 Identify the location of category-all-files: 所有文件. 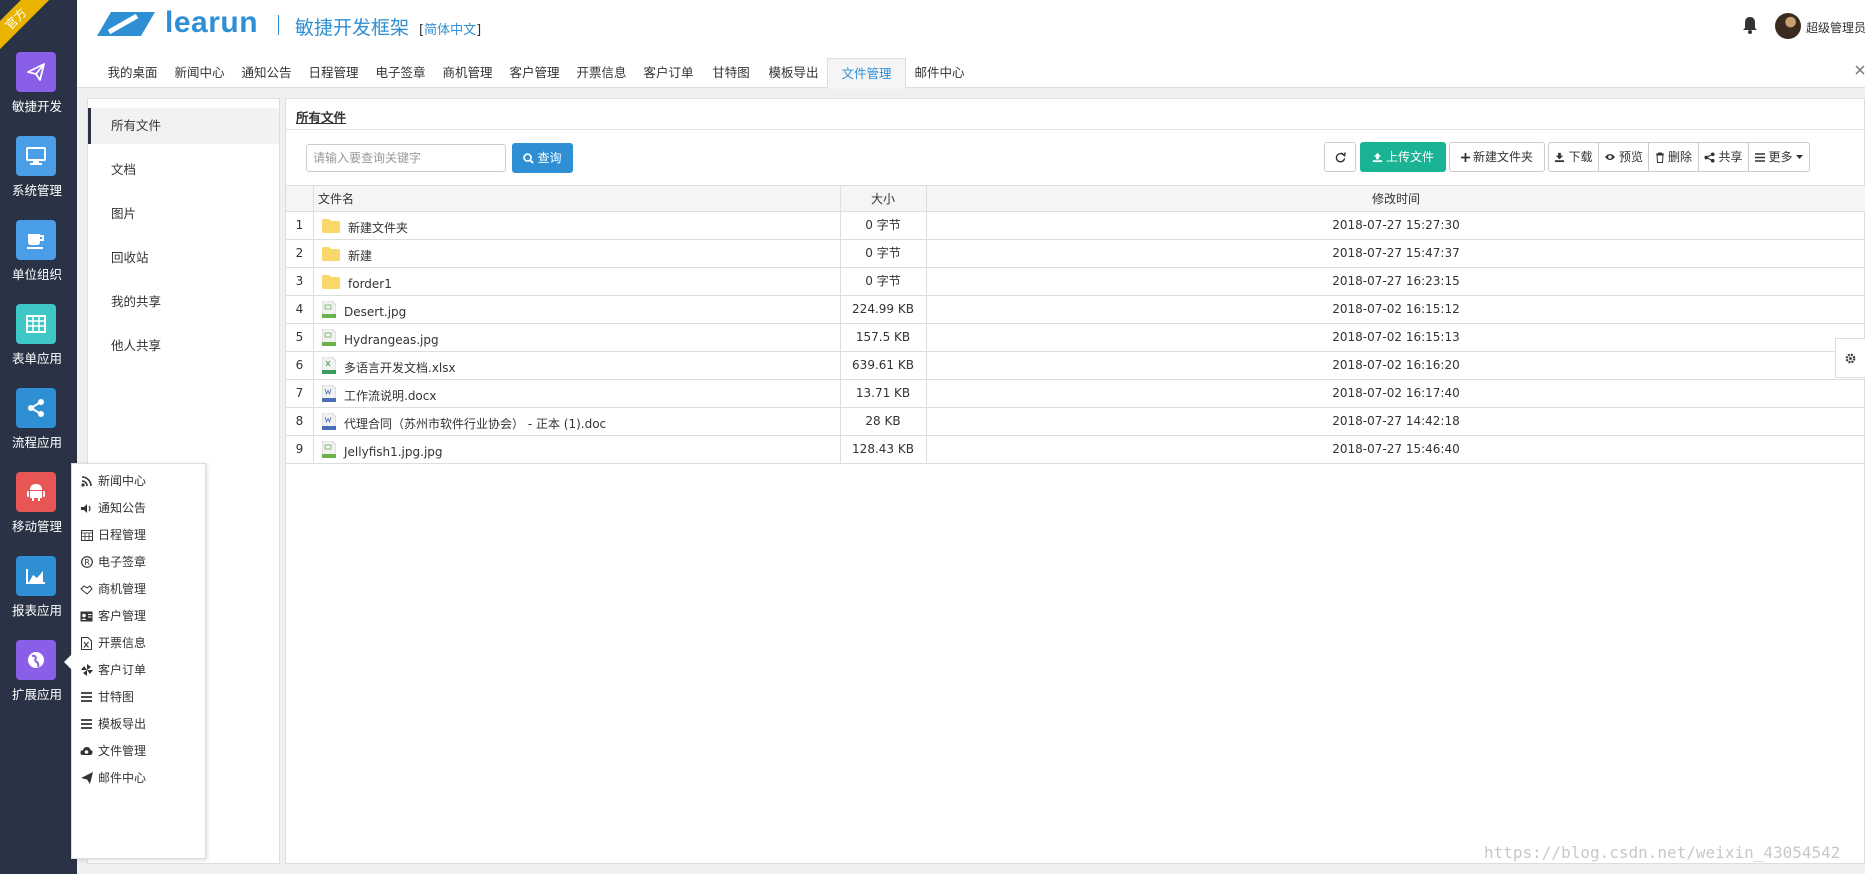
(183, 126).